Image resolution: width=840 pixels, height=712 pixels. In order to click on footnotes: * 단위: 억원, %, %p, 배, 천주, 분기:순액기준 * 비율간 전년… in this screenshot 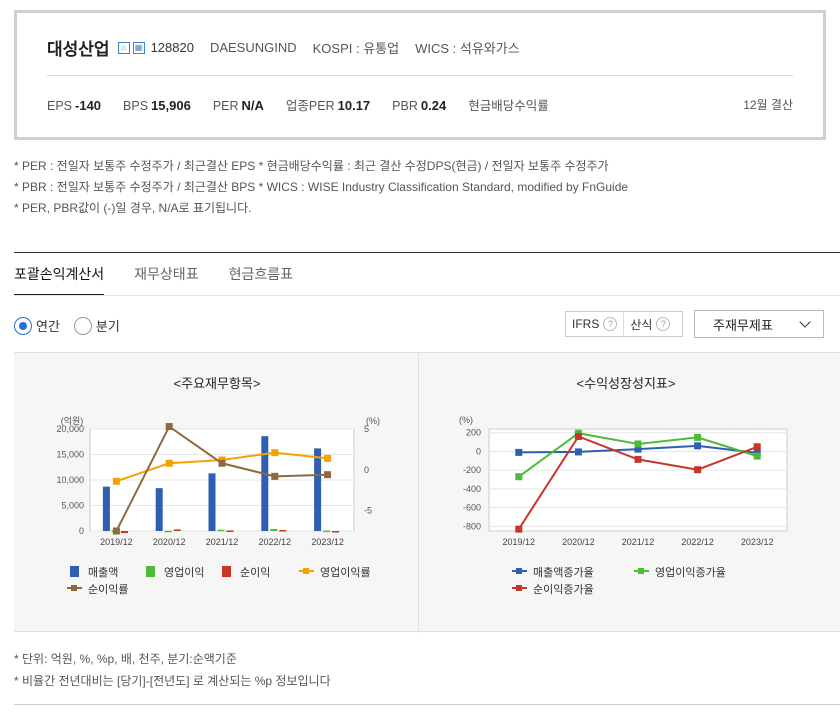, I will do `click(172, 670)`.